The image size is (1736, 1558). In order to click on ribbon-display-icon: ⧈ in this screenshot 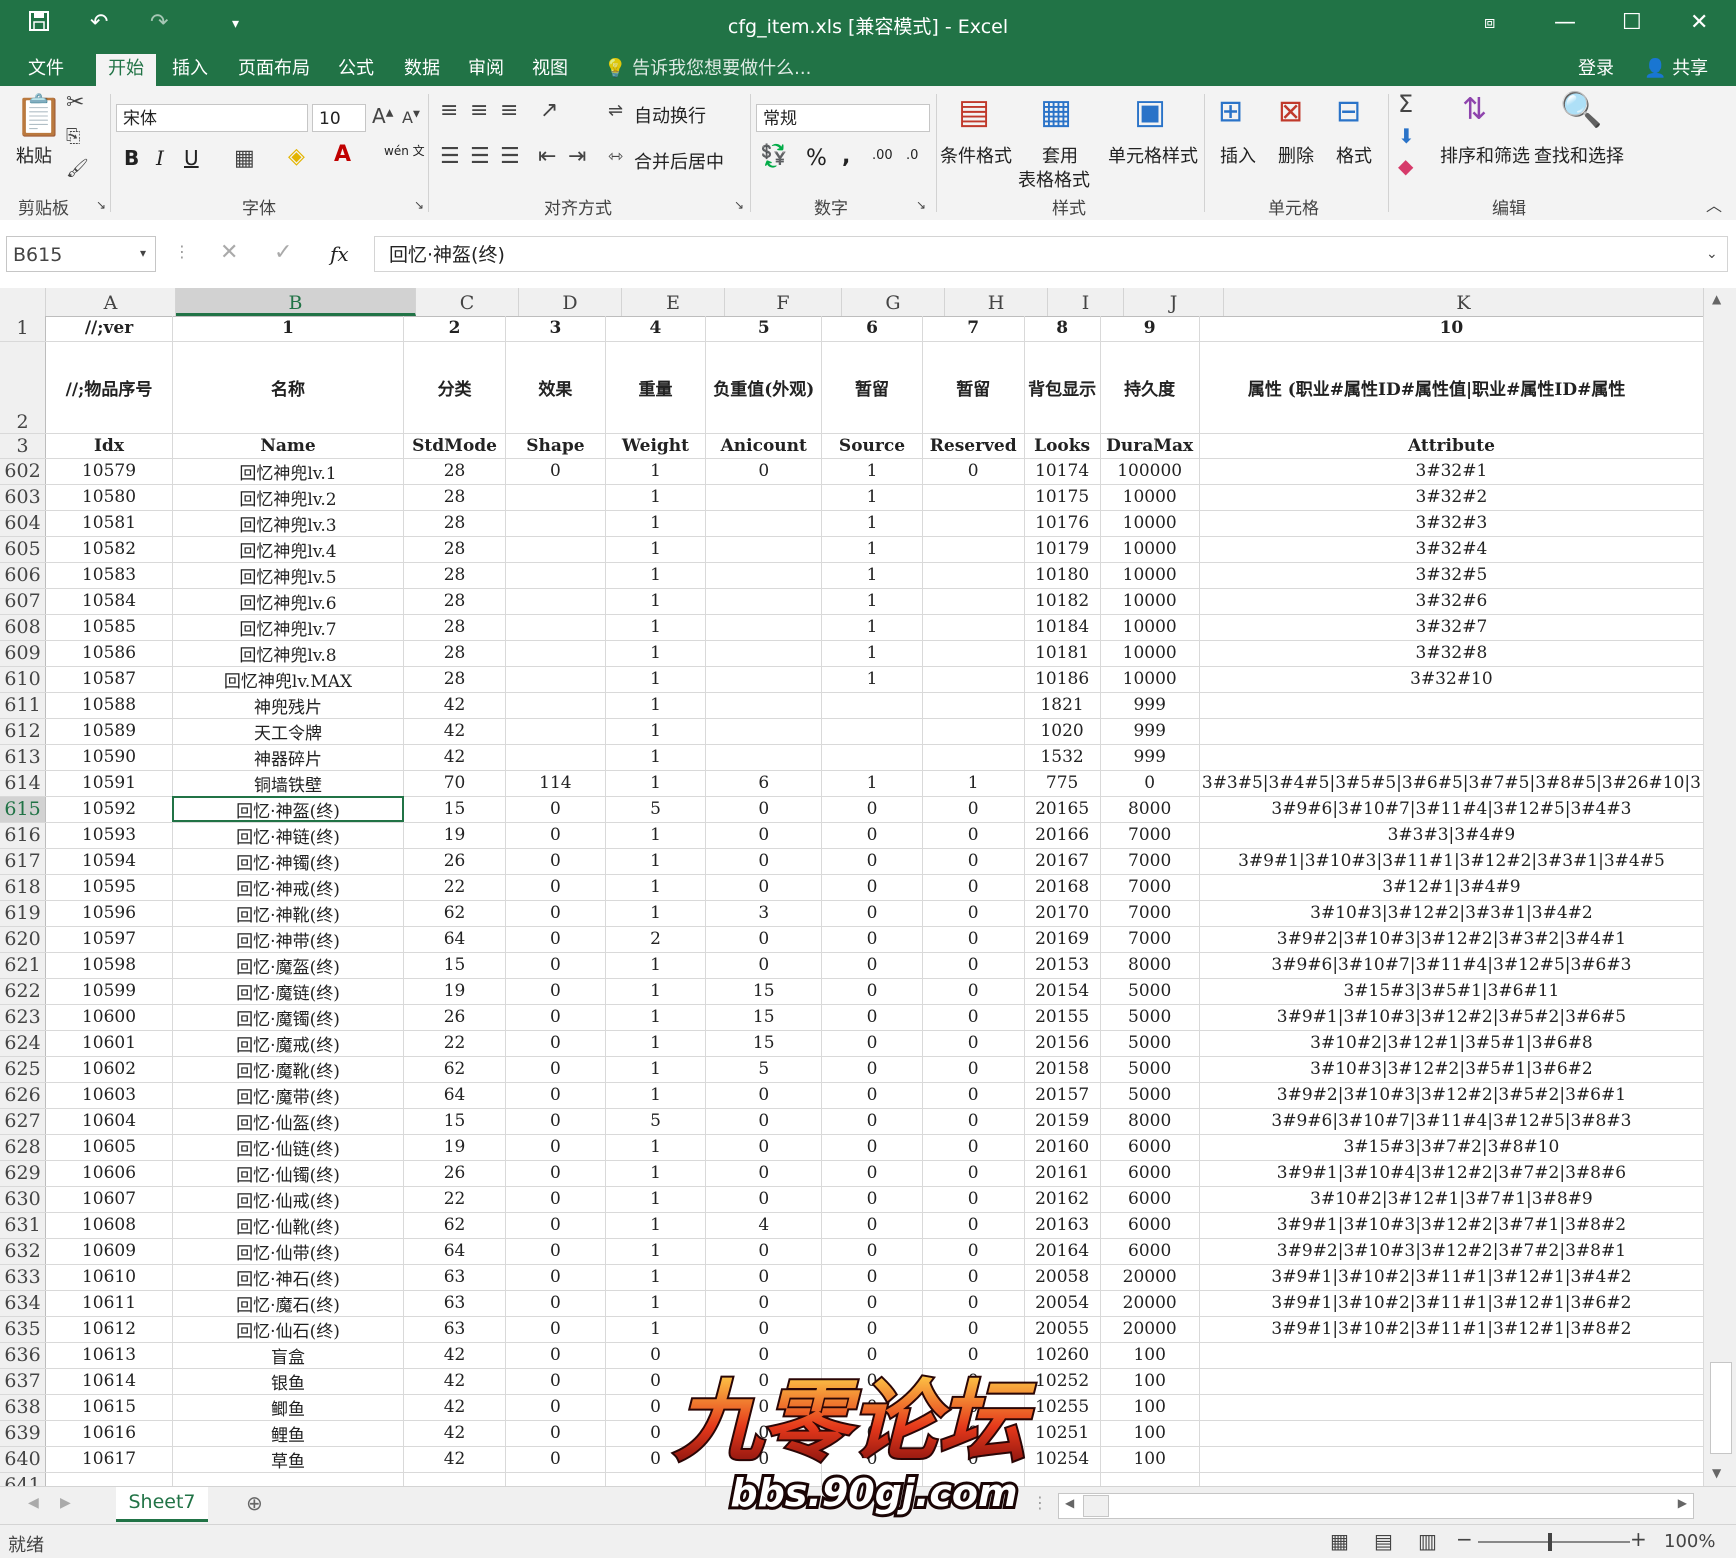, I will do `click(1489, 22)`.